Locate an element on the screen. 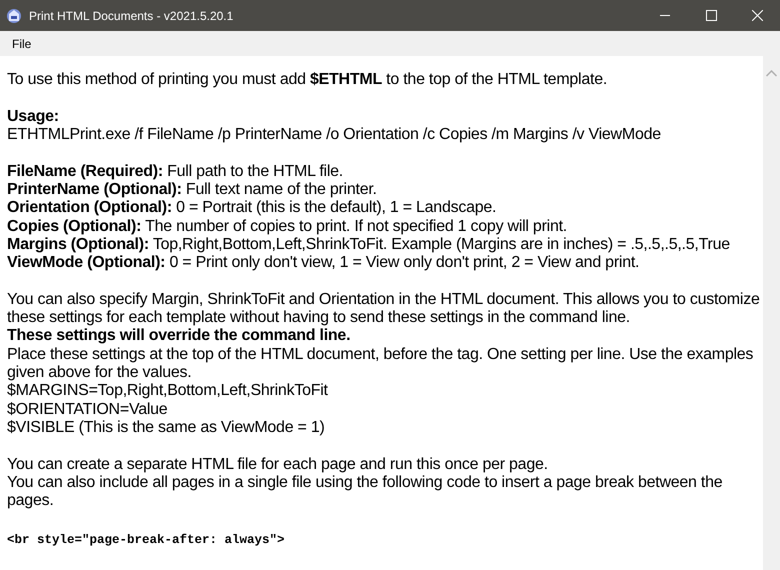  code-snippet: <br style="page-break-after: always"> is located at coordinates (146, 540).